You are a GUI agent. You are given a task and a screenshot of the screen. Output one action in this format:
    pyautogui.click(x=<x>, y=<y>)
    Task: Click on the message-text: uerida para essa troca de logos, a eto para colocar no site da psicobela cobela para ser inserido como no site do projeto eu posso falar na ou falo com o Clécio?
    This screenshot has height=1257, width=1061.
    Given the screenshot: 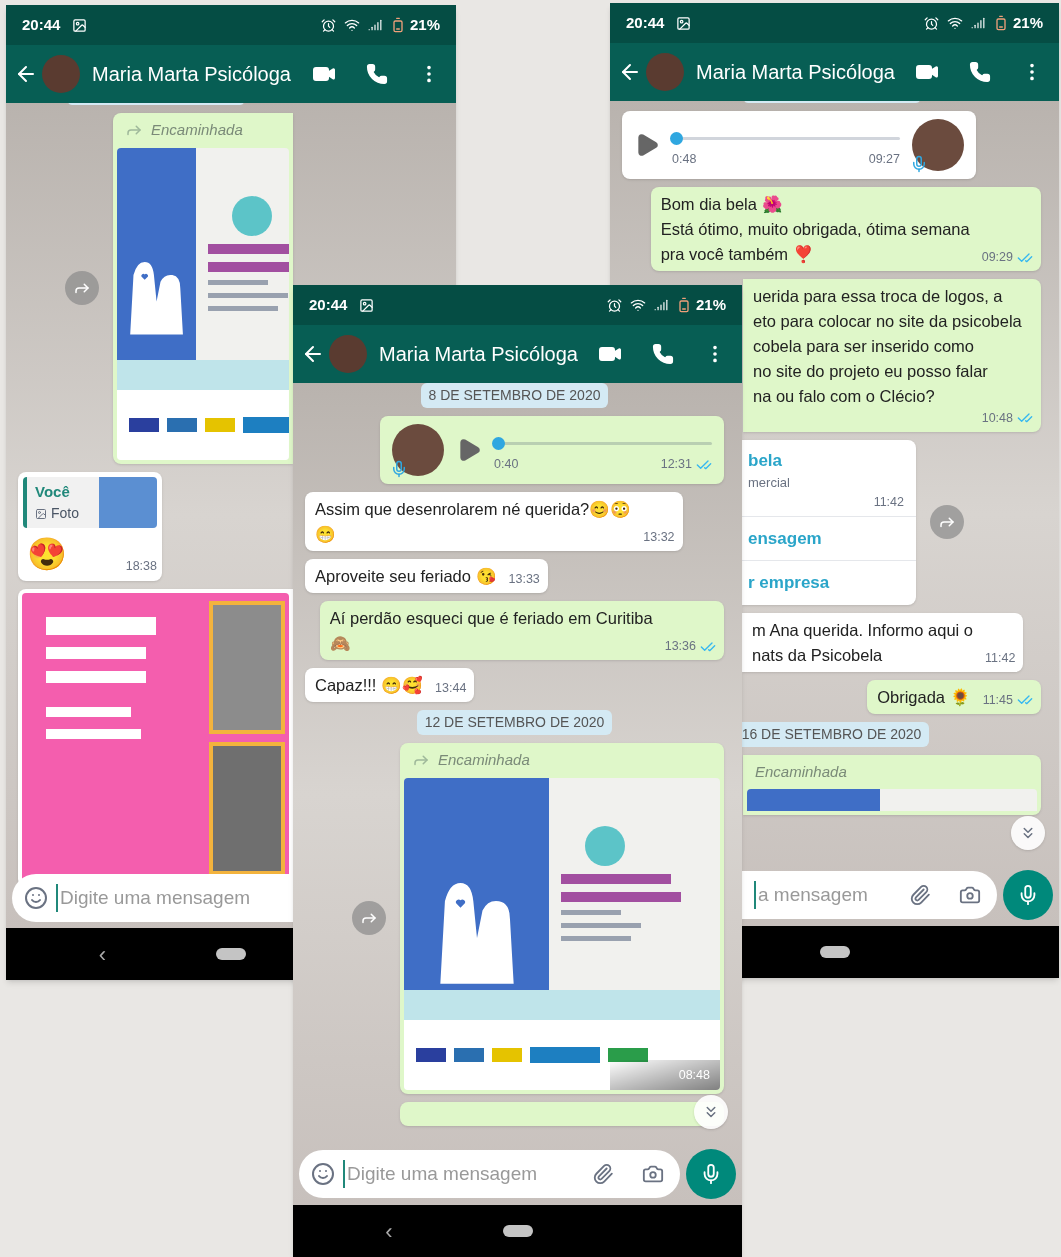 What is the action you would take?
    pyautogui.click(x=887, y=346)
    